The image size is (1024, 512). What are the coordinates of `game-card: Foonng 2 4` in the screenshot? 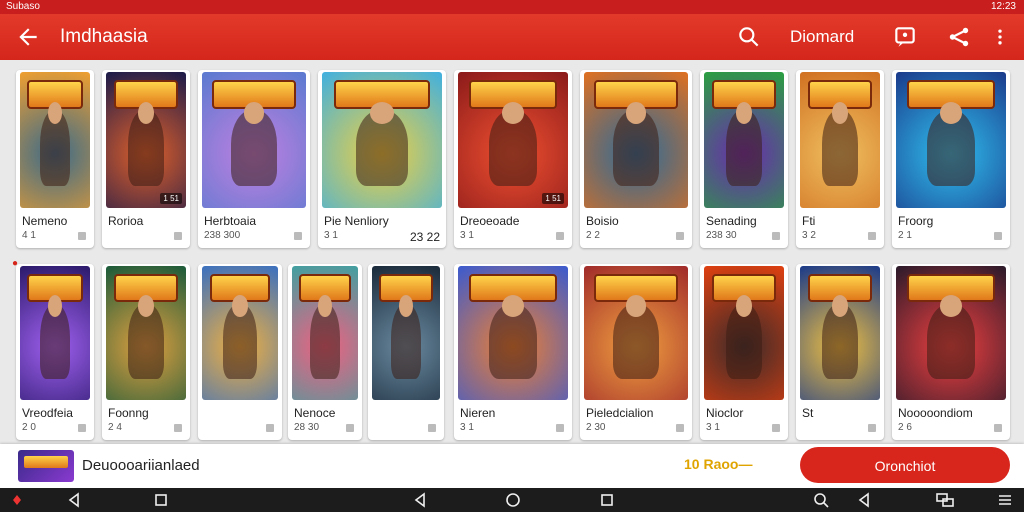 It's located at (146, 352).